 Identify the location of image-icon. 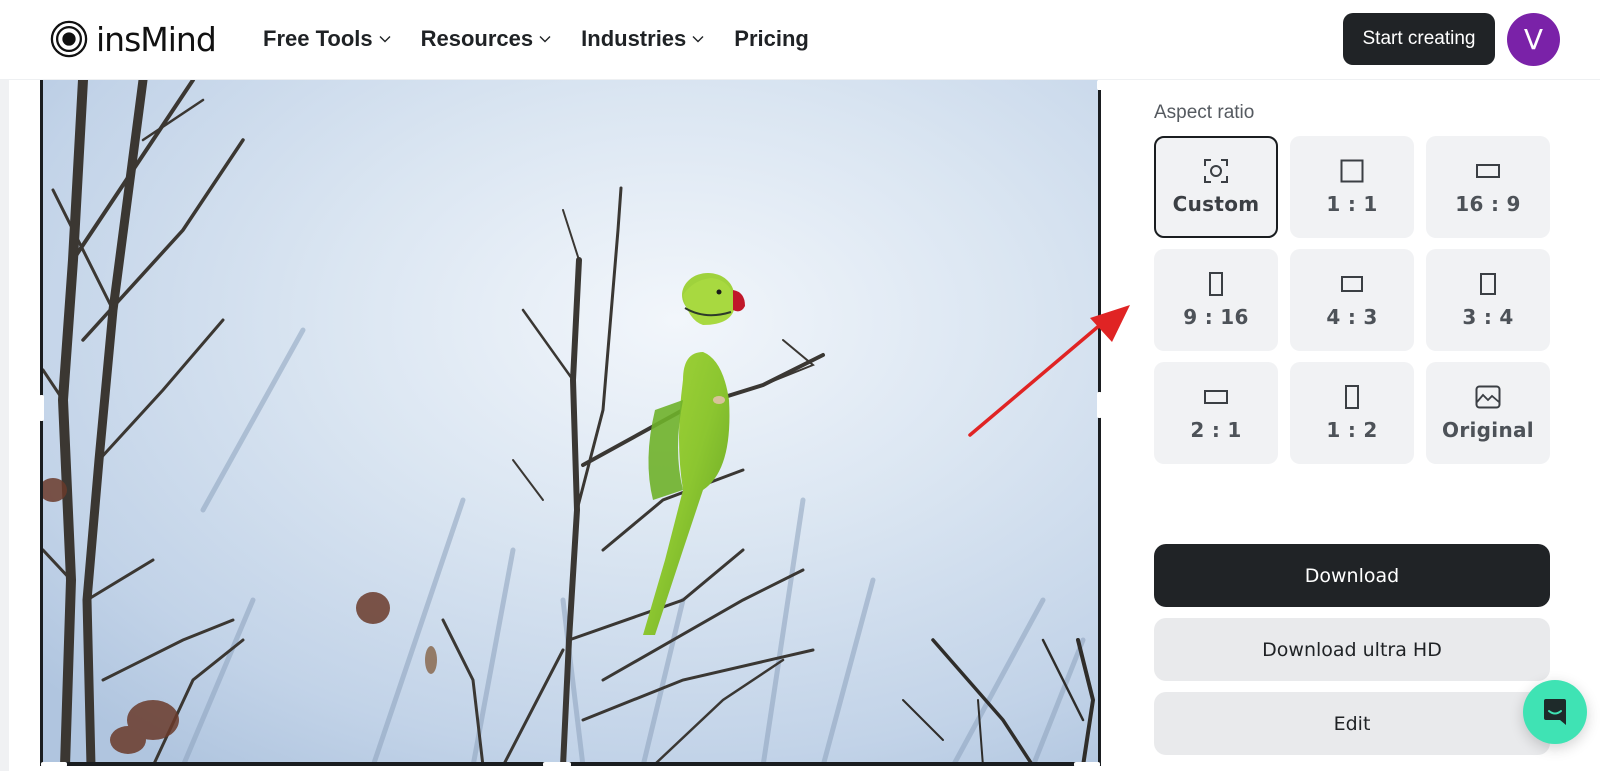
(1488, 397).